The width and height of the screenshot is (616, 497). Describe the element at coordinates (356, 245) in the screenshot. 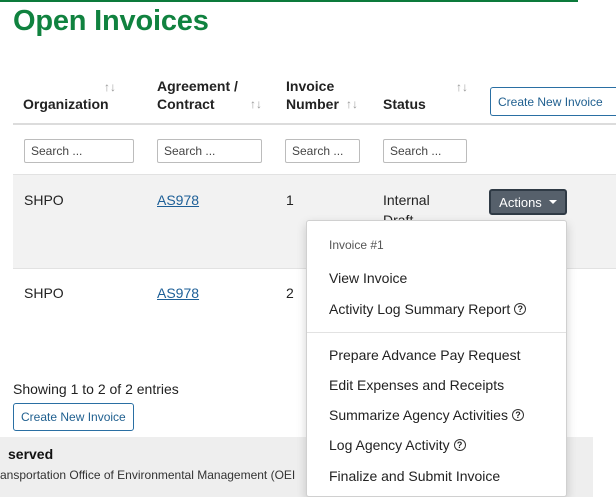

I see `dropdown-header: Invoice #1` at that location.